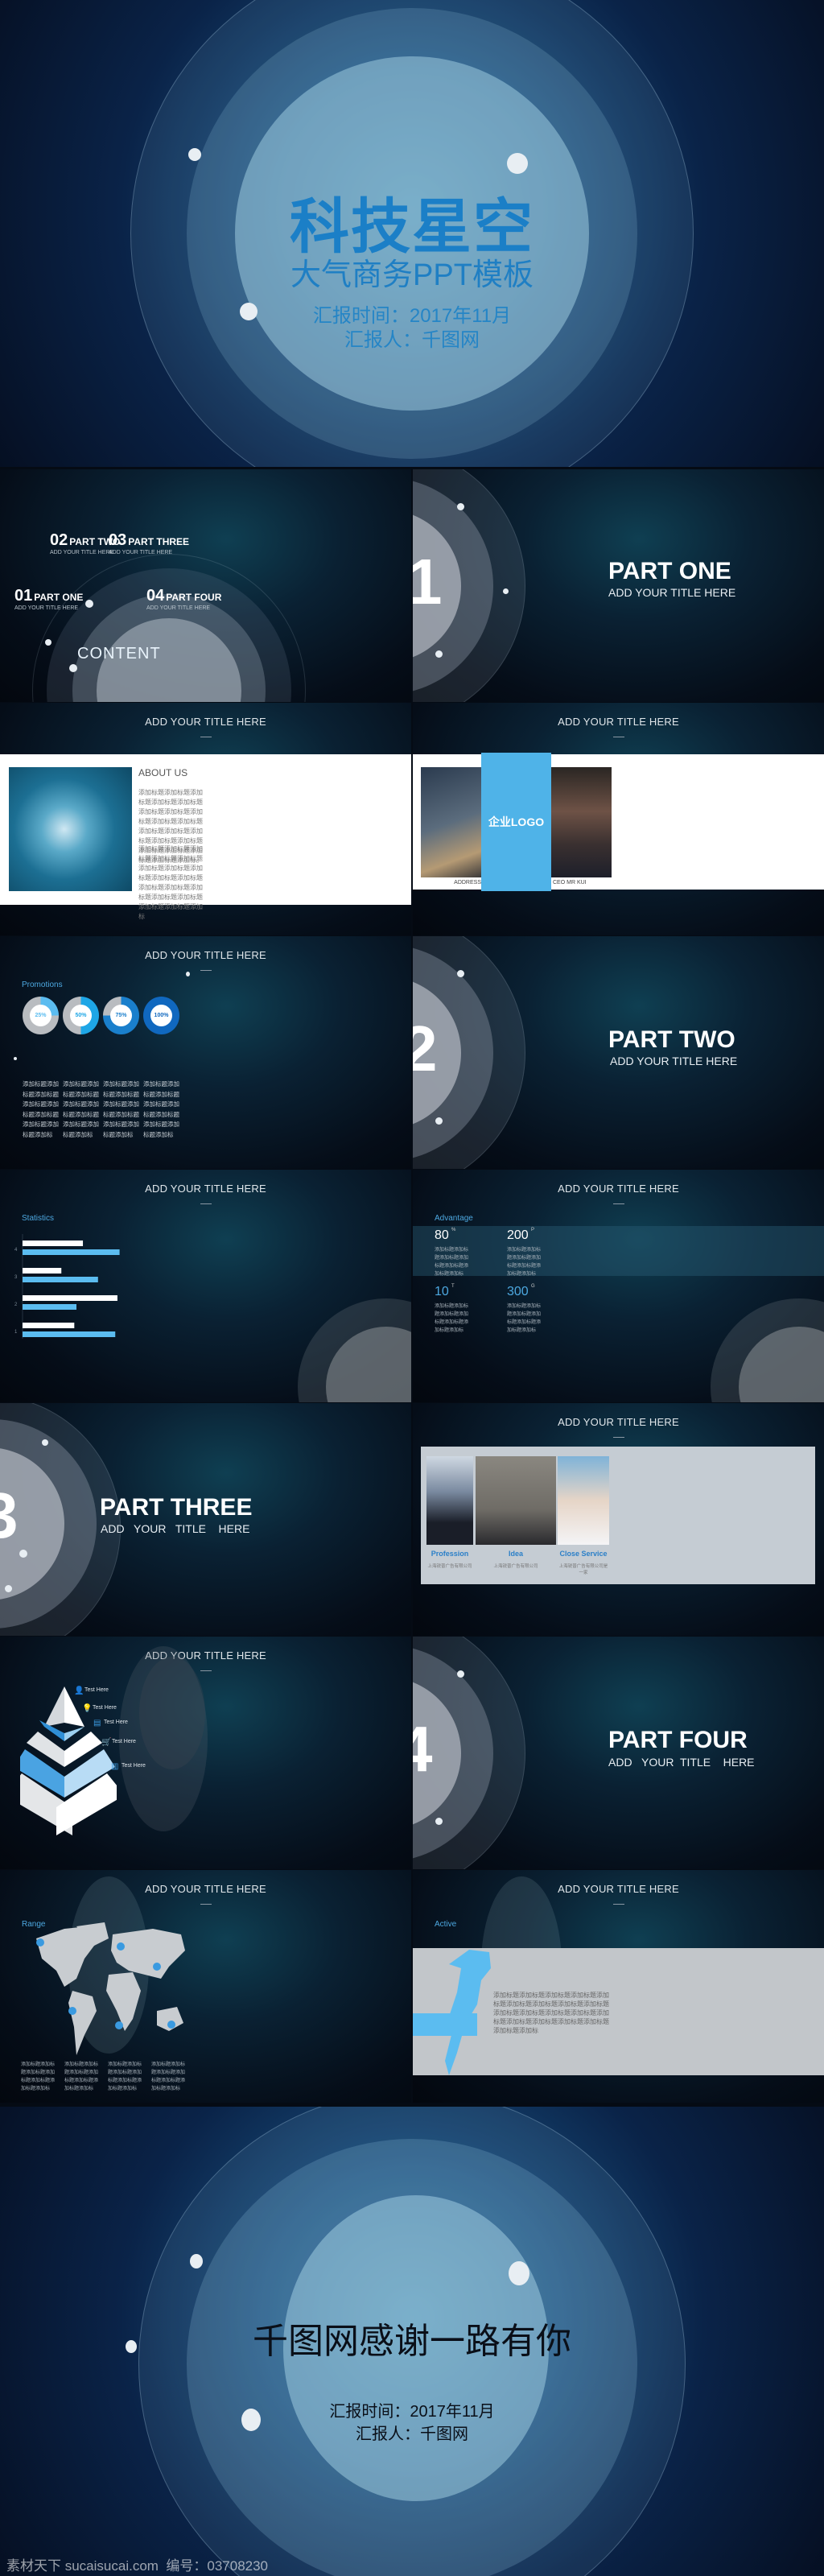 This screenshot has width=824, height=2576. Describe the element at coordinates (533, 1230) in the screenshot. I see `stat-unit: P` at that location.